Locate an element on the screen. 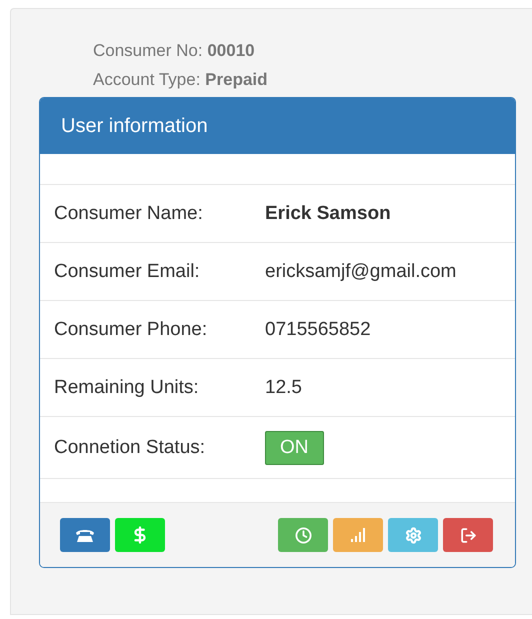  signal-icon is located at coordinates (358, 535).